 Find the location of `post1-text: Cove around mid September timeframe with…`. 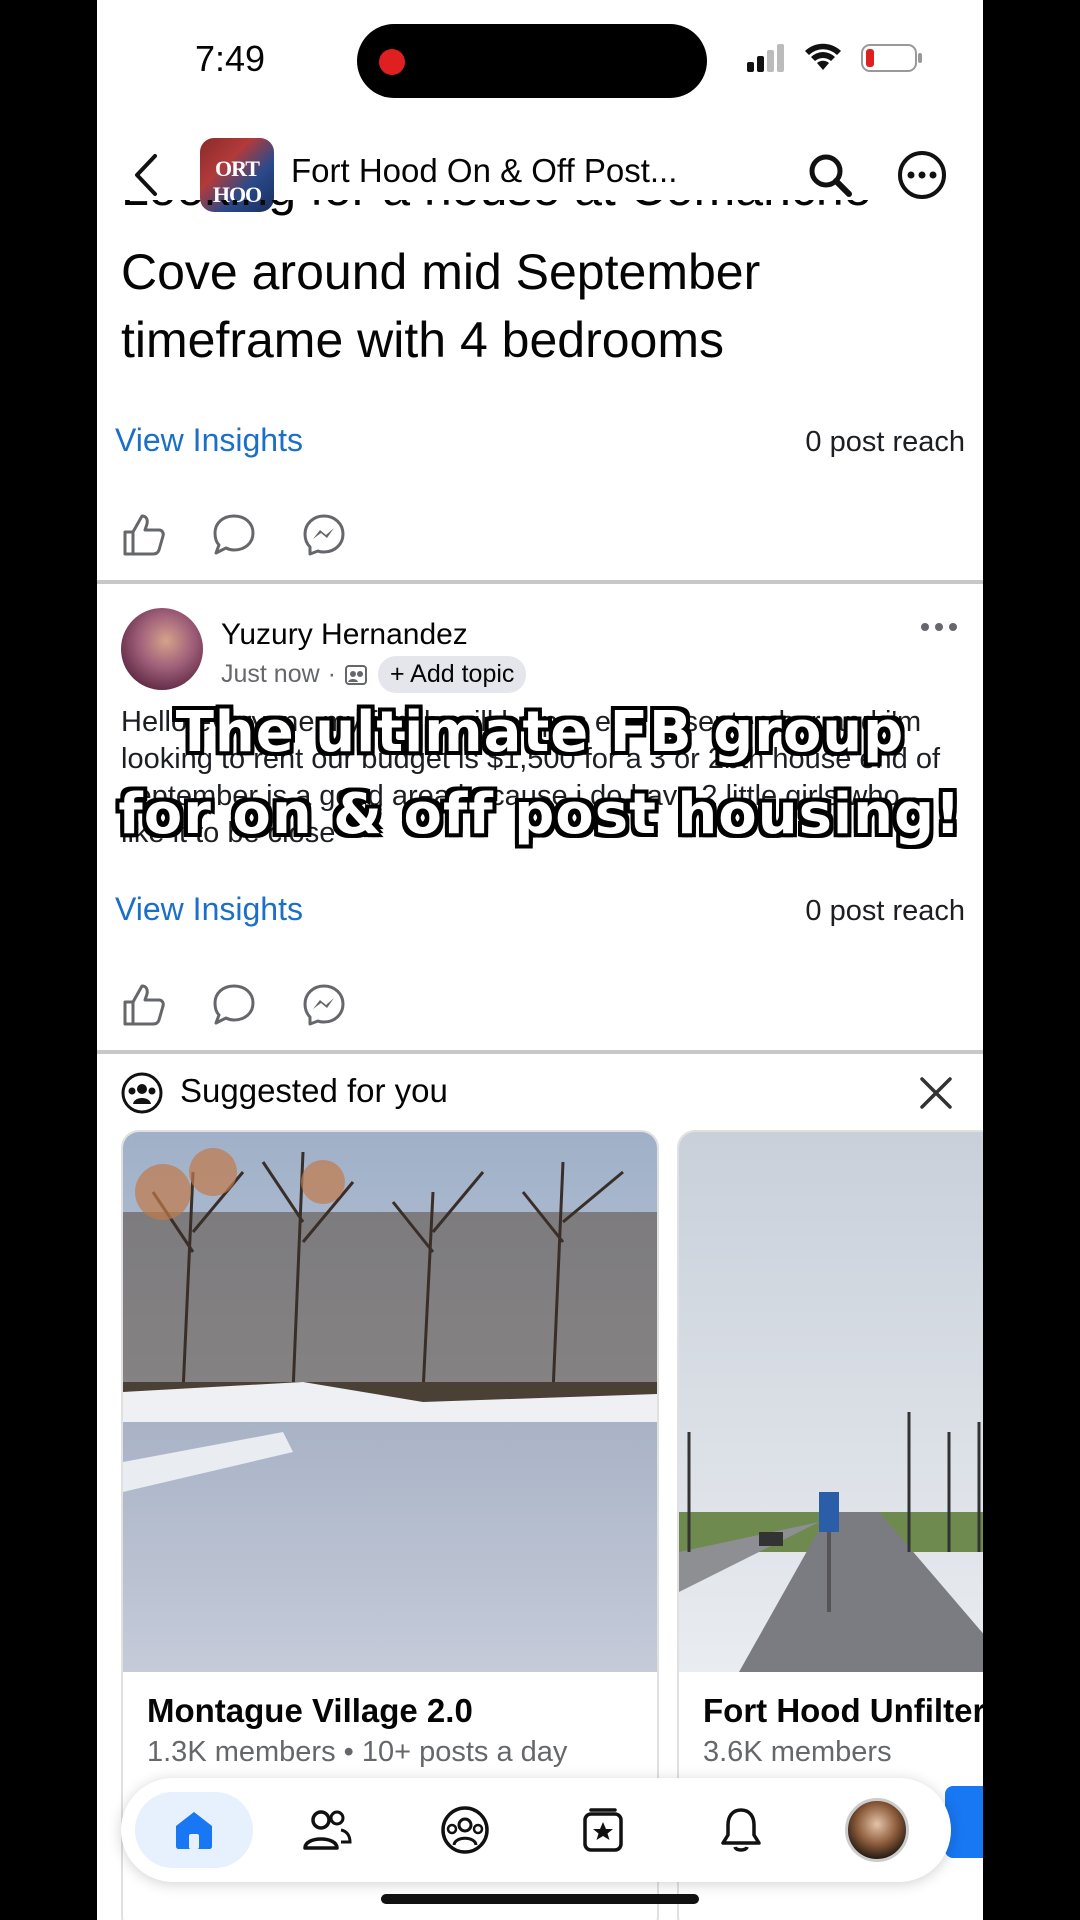

post1-text: Cove around mid September timeframe with… is located at coordinates (441, 306).